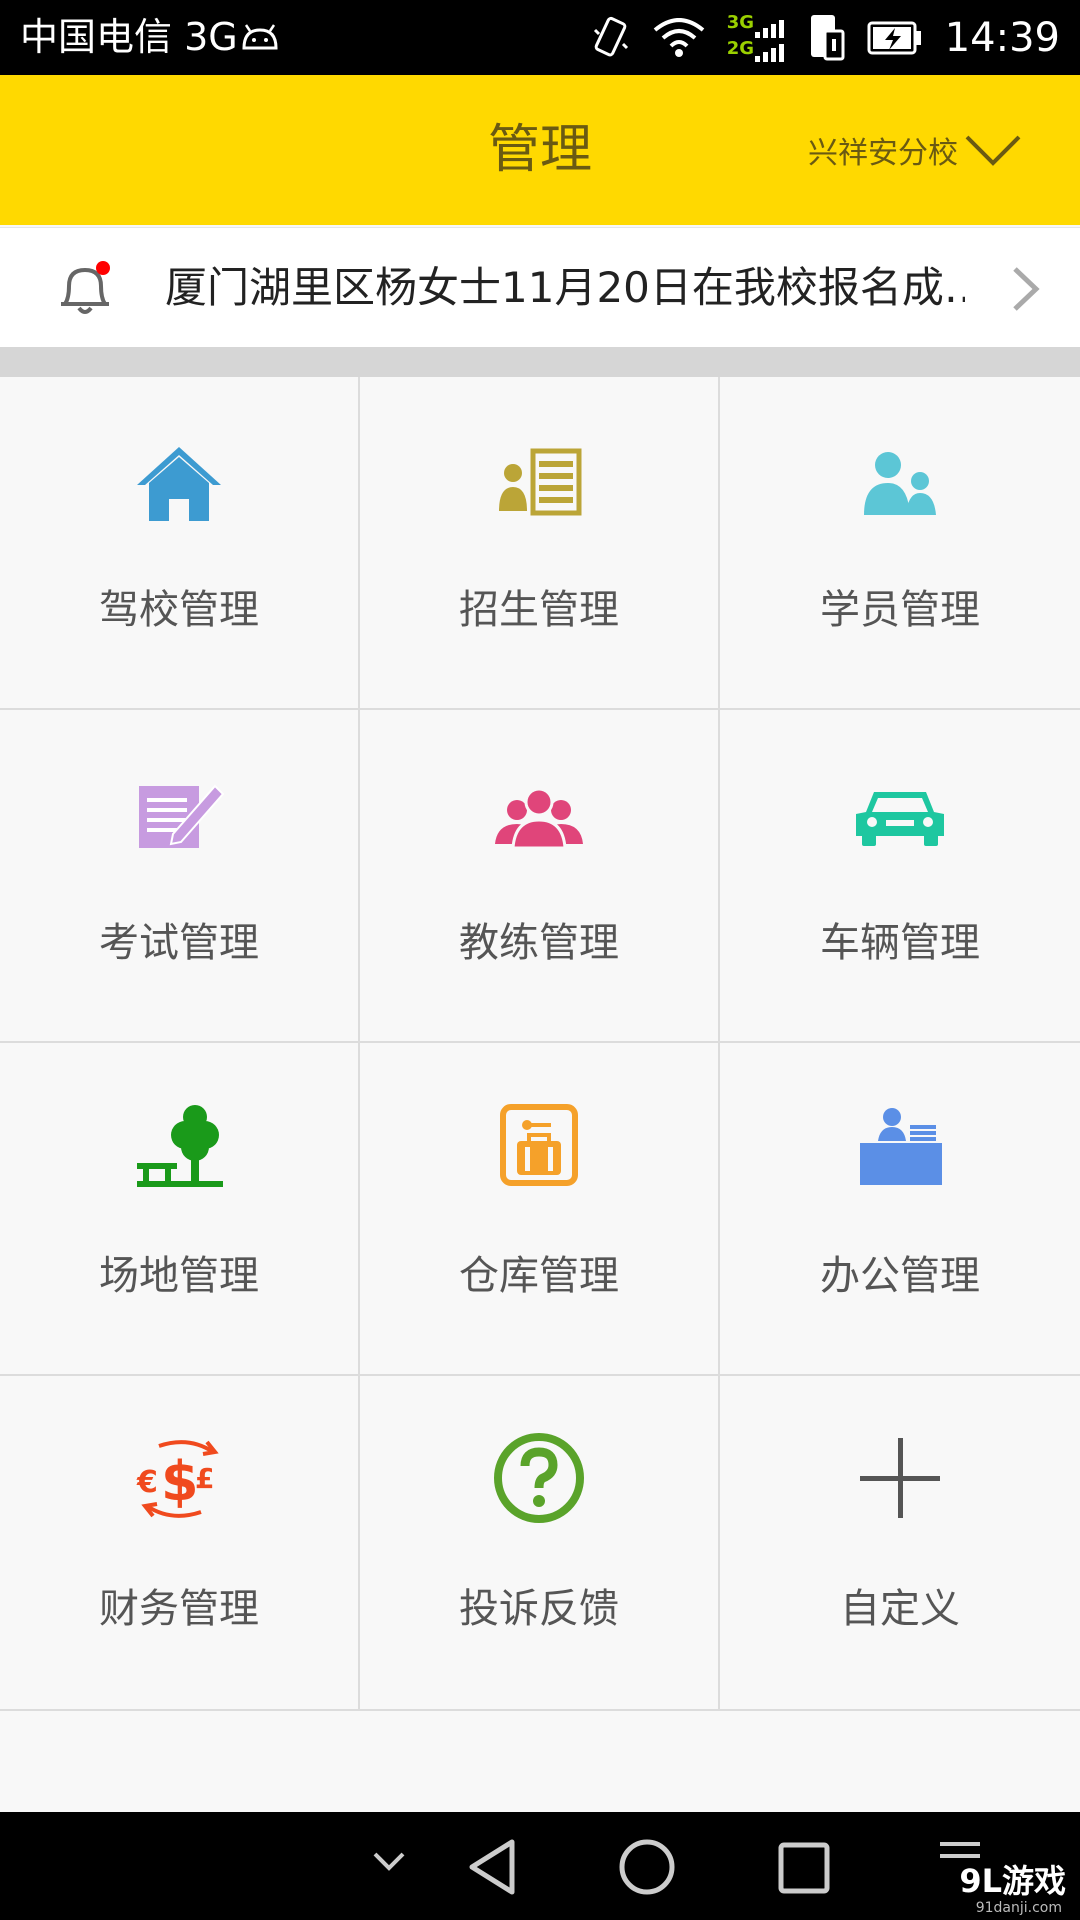 The image size is (1080, 1920). What do you see at coordinates (540, 876) in the screenshot?
I see `grid-item-coach: 教练管理` at bounding box center [540, 876].